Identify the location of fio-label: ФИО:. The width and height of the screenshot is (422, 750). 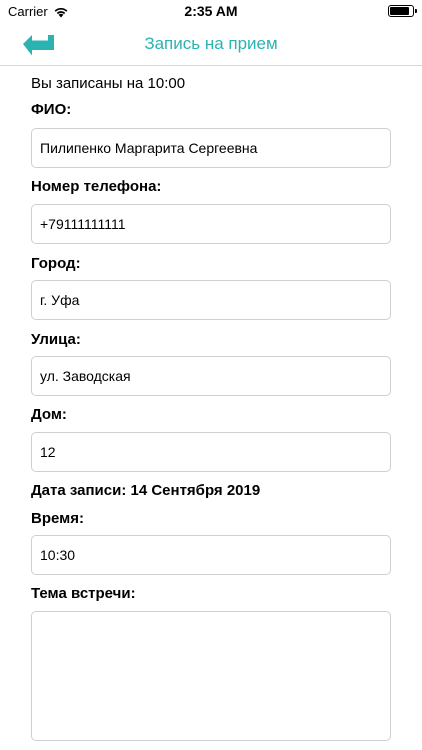
(51, 109).